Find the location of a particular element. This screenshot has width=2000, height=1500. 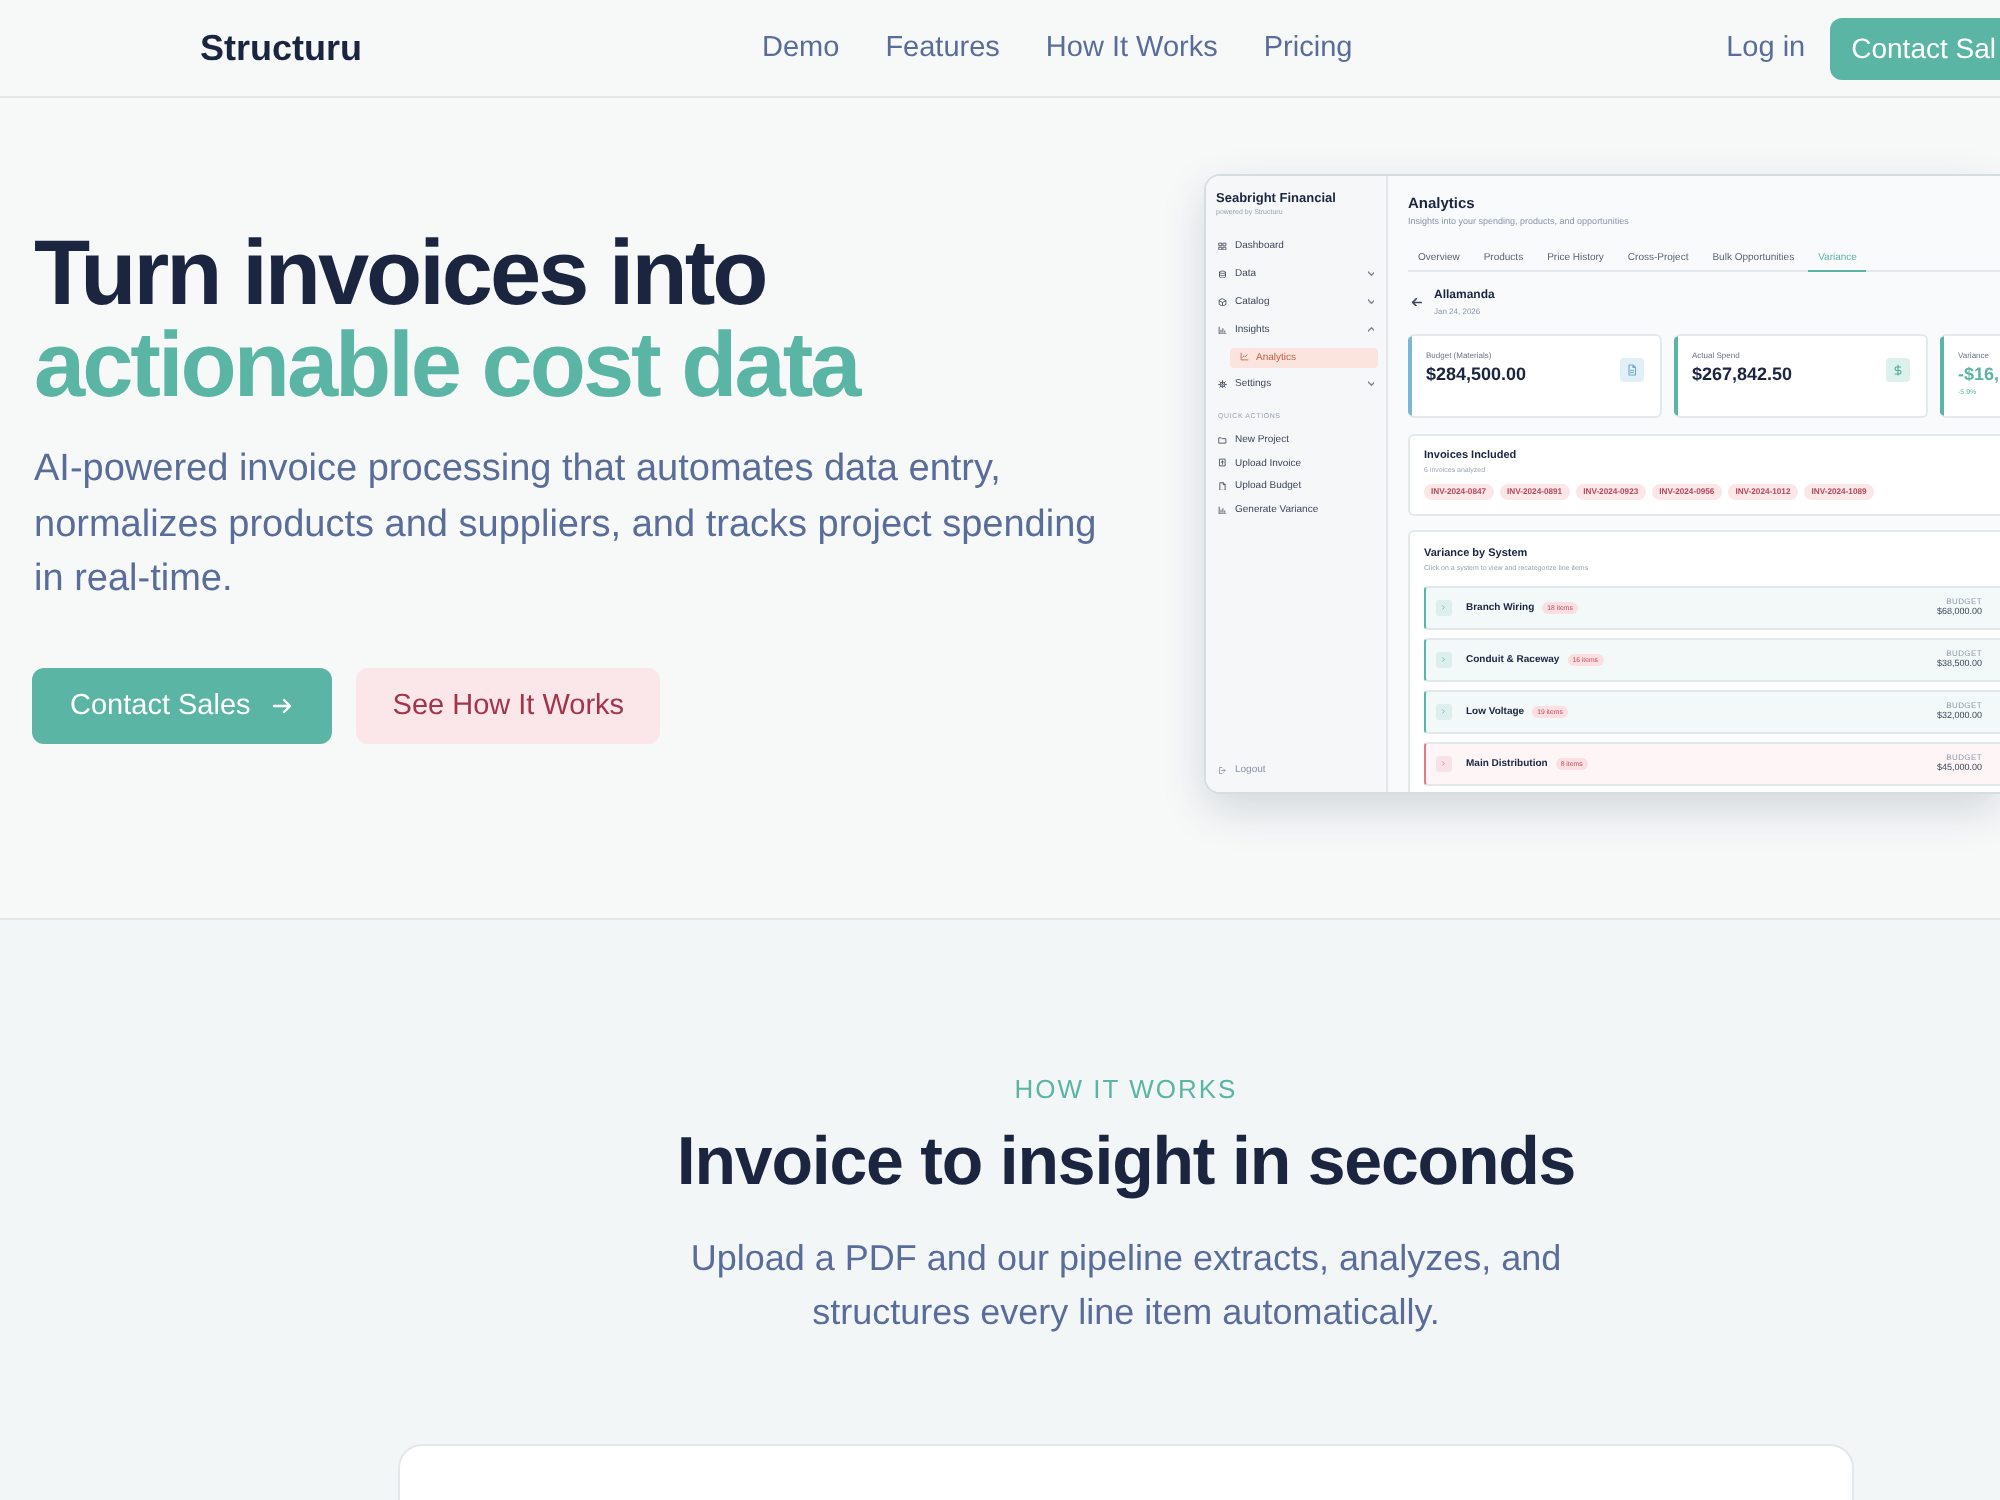

document-icon is located at coordinates (1632, 369).